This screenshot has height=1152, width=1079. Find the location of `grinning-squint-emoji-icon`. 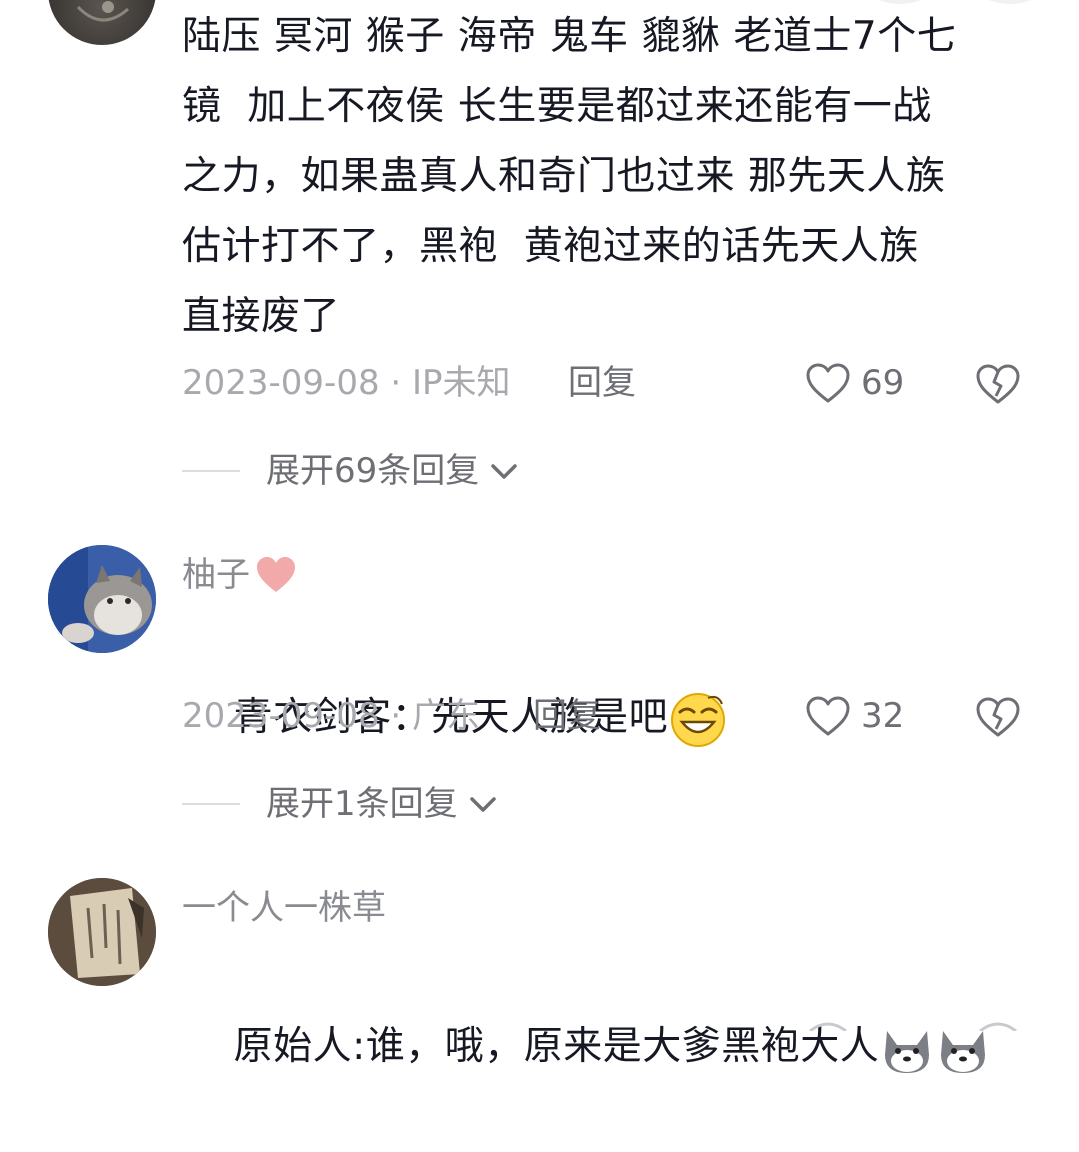

grinning-squint-emoji-icon is located at coordinates (698, 719).